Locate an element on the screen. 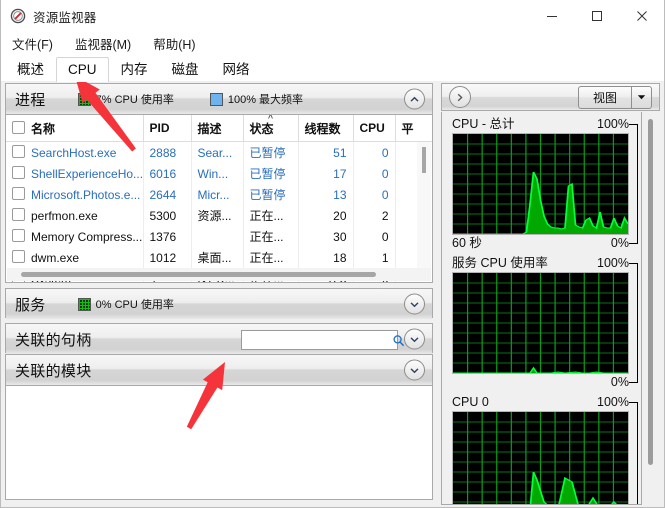 Image resolution: width=665 pixels, height=508 pixels. graph-labels: CPU 0 100% is located at coordinates (540, 402).